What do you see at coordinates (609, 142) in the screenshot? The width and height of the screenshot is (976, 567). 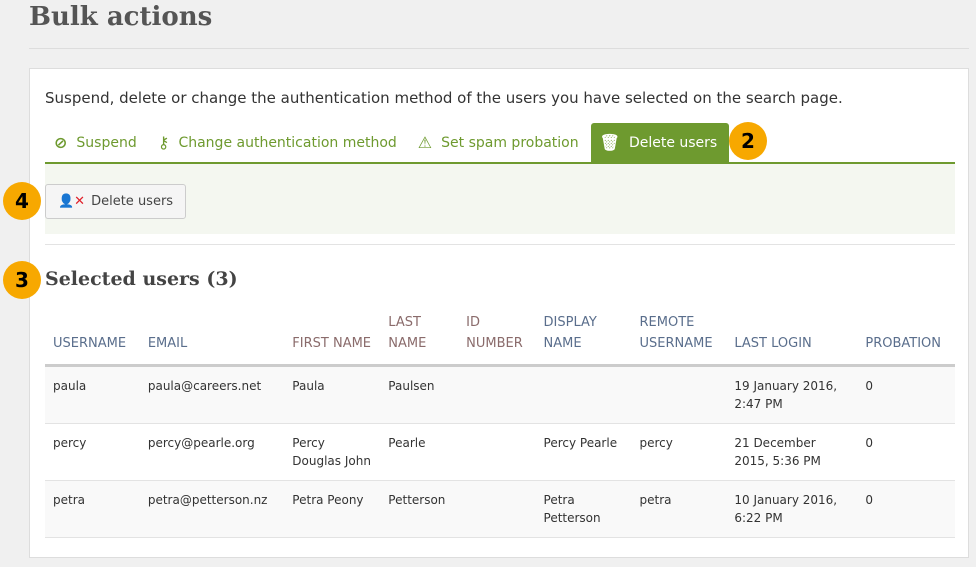 I see `trash-icon: 🗑` at bounding box center [609, 142].